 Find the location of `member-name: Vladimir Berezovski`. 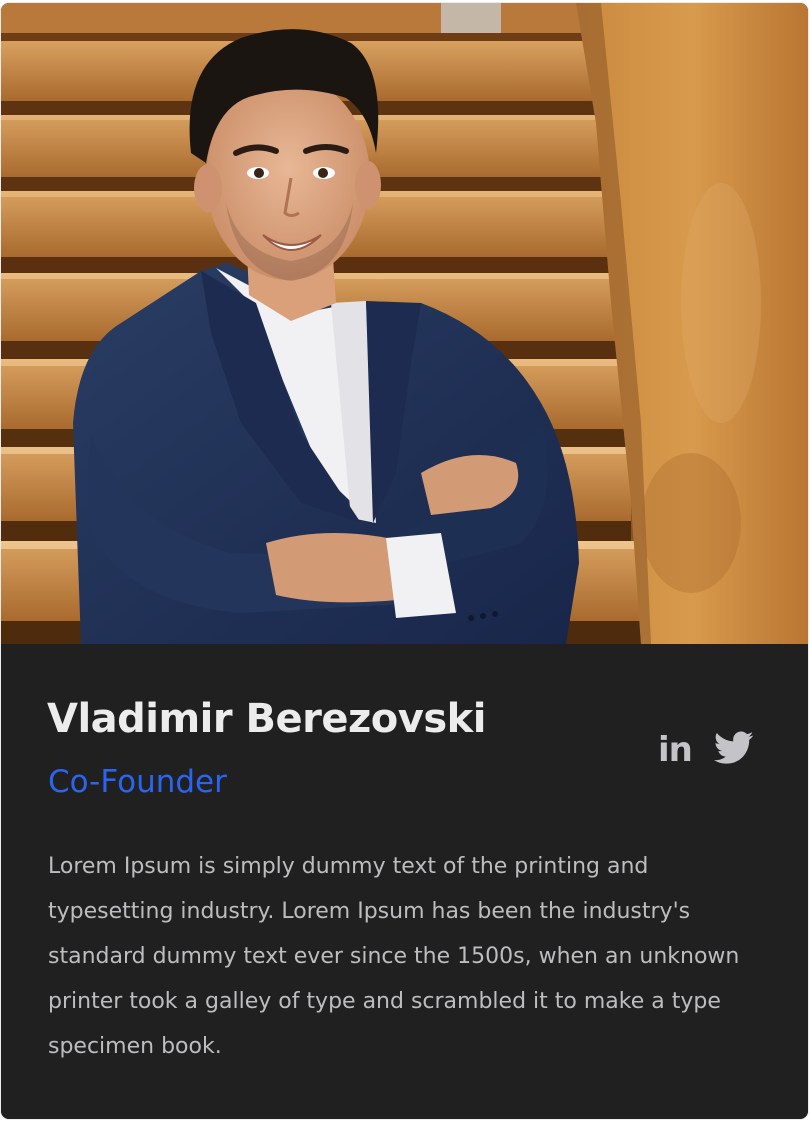

member-name: Vladimir Berezovski is located at coordinates (266, 719).